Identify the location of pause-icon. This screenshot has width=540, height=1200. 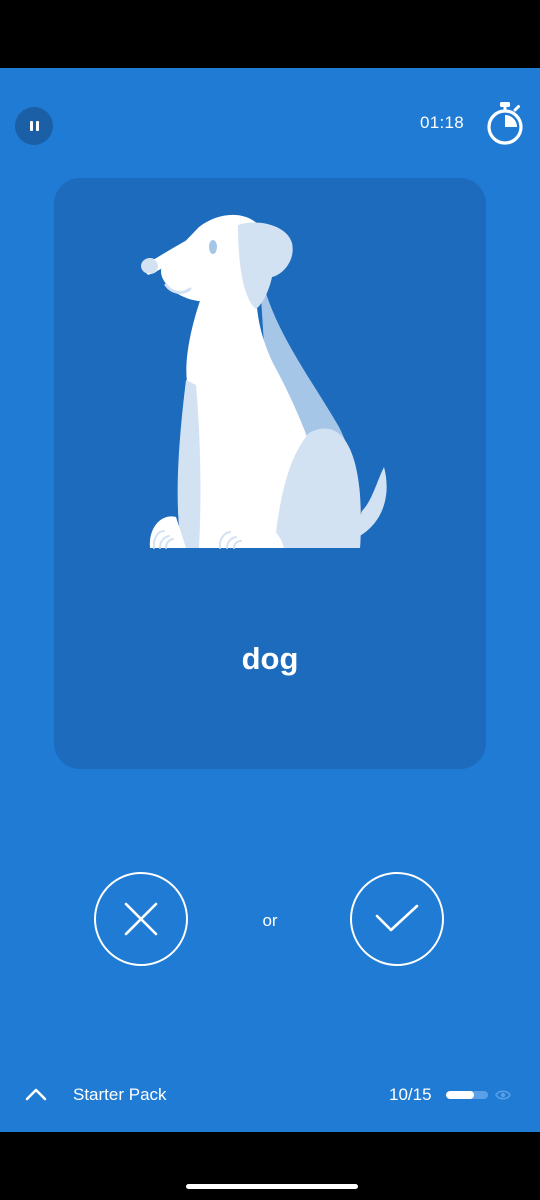
(31, 126).